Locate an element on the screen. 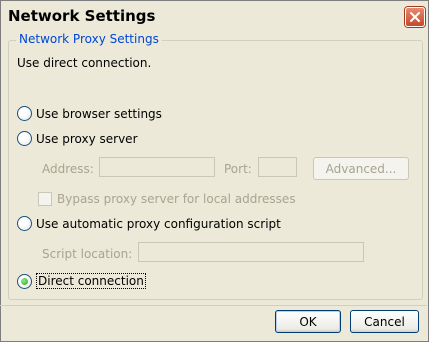 Image resolution: width=429 pixels, height=342 pixels. bypass-local-checkbox: Bypass proxy server for local addresses is located at coordinates (167, 199).